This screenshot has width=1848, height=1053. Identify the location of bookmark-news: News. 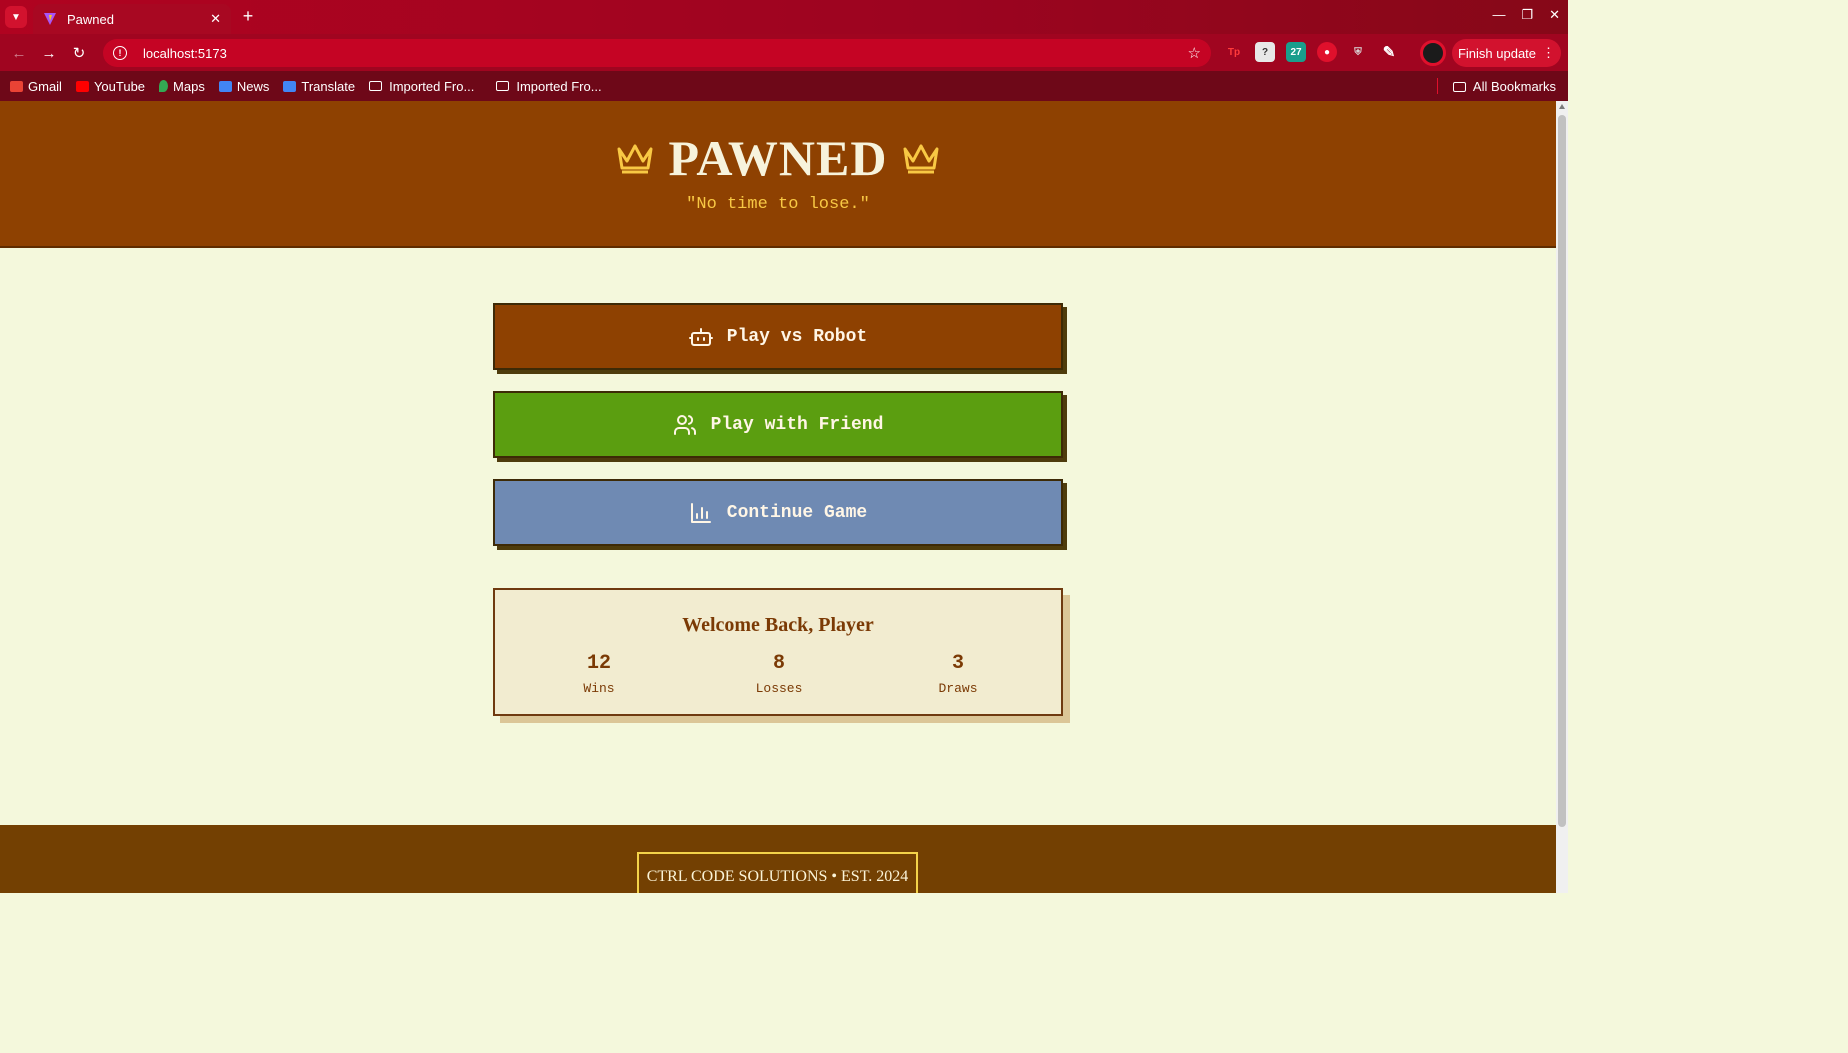
(244, 86).